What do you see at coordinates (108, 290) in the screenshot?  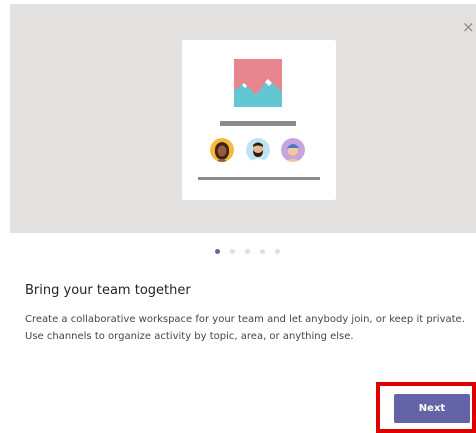 I see `dialog-heading: Bring your team together` at bounding box center [108, 290].